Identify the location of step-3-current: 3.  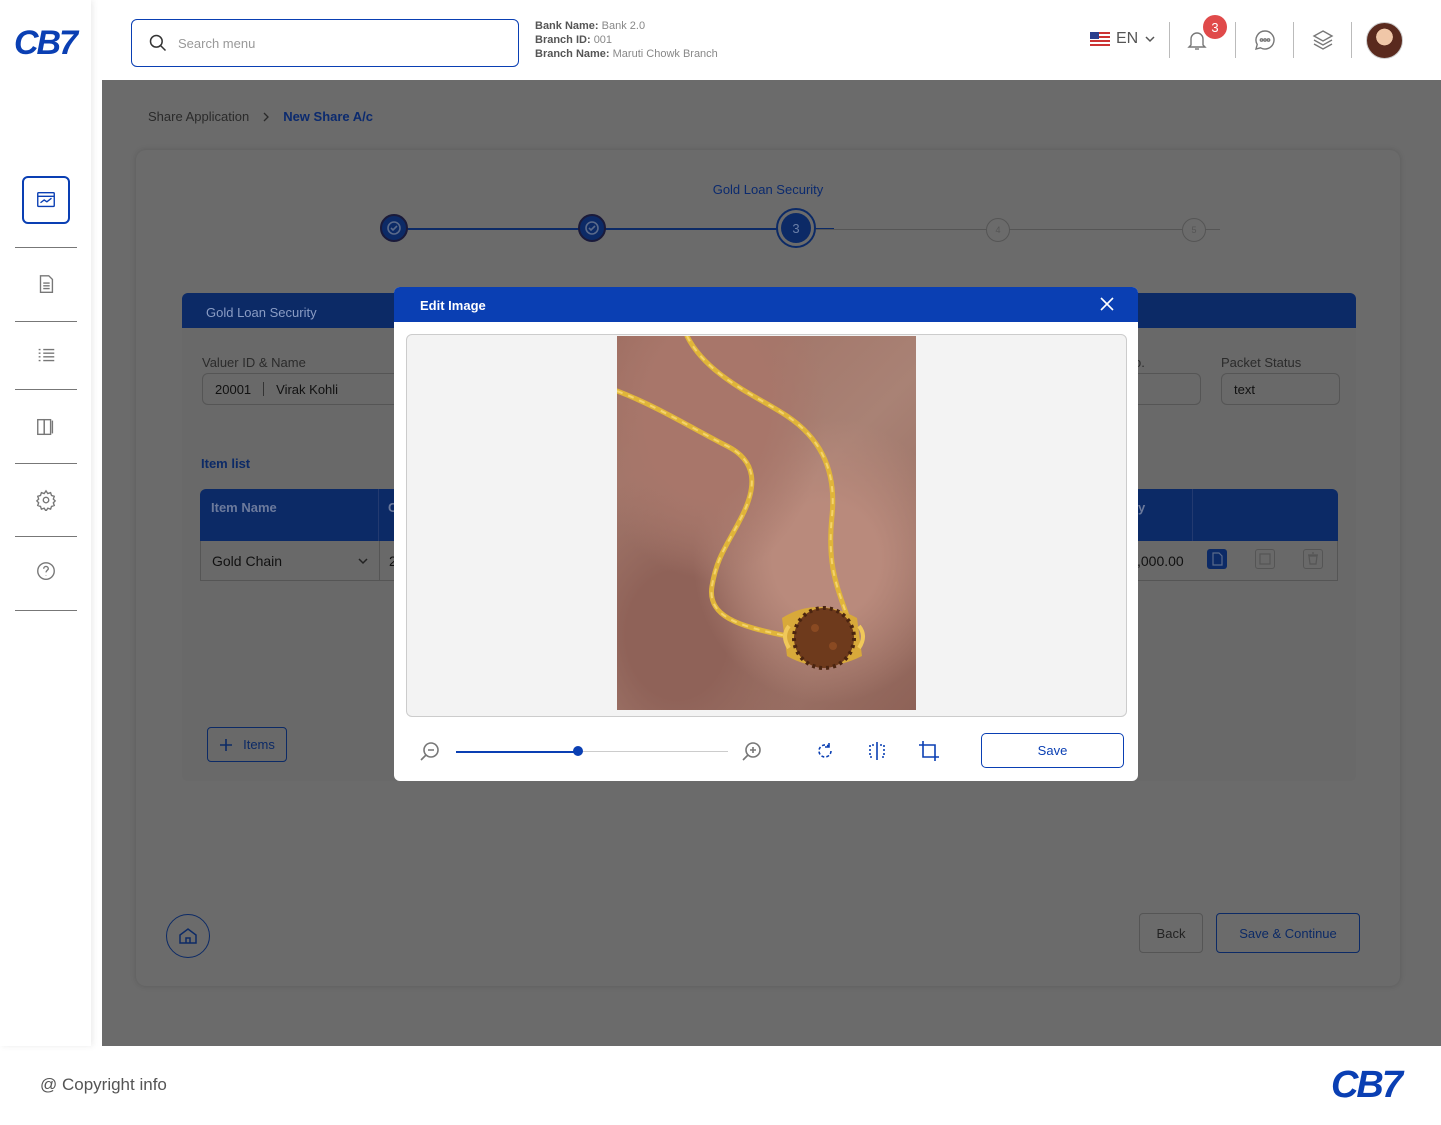
(796, 228).